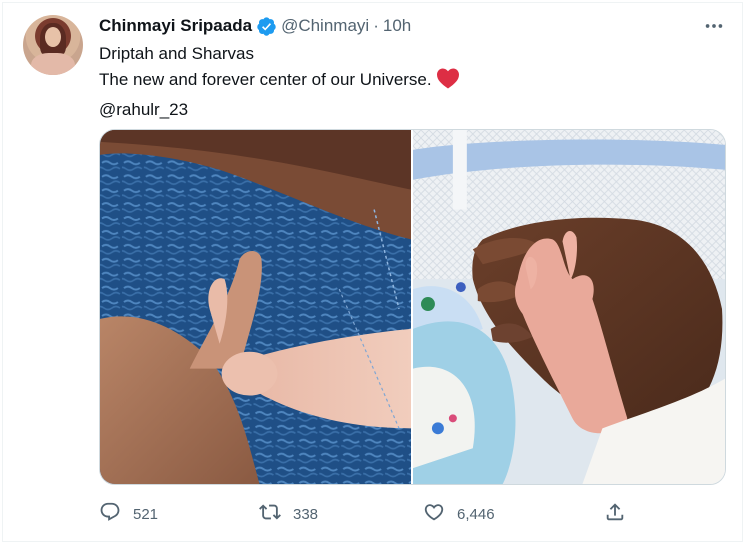 This screenshot has width=751, height=546. Describe the element at coordinates (714, 26) in the screenshot. I see `more-dots-icon` at that location.